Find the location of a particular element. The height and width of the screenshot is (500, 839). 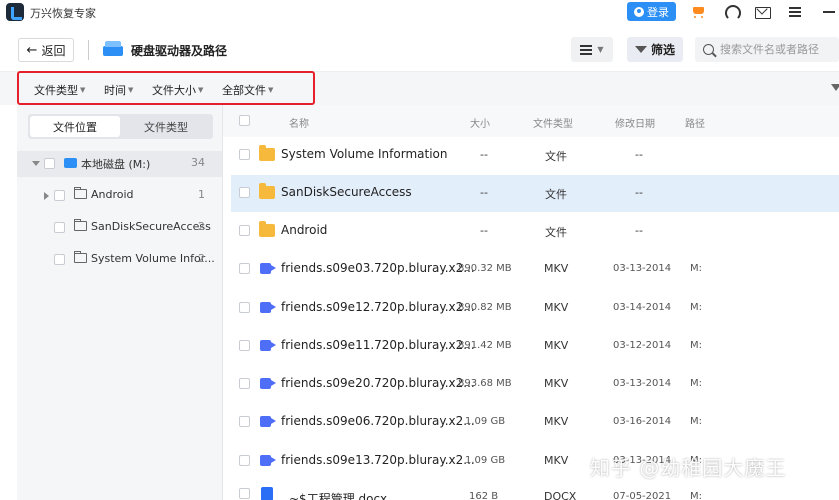

search-input is located at coordinates (775, 49).